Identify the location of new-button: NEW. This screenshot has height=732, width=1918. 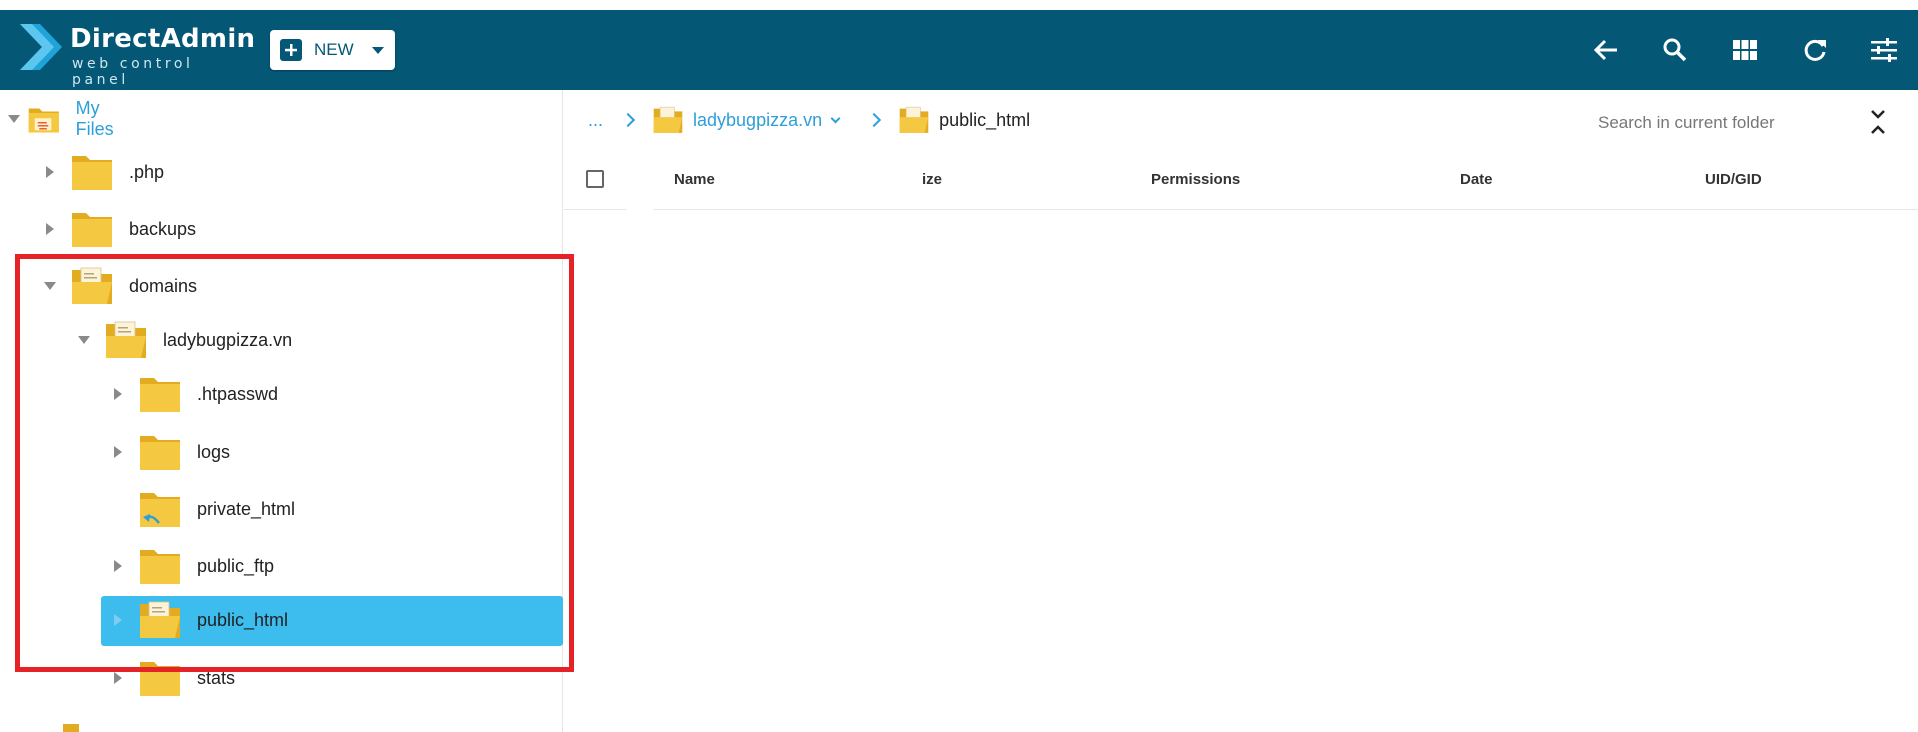
(332, 50).